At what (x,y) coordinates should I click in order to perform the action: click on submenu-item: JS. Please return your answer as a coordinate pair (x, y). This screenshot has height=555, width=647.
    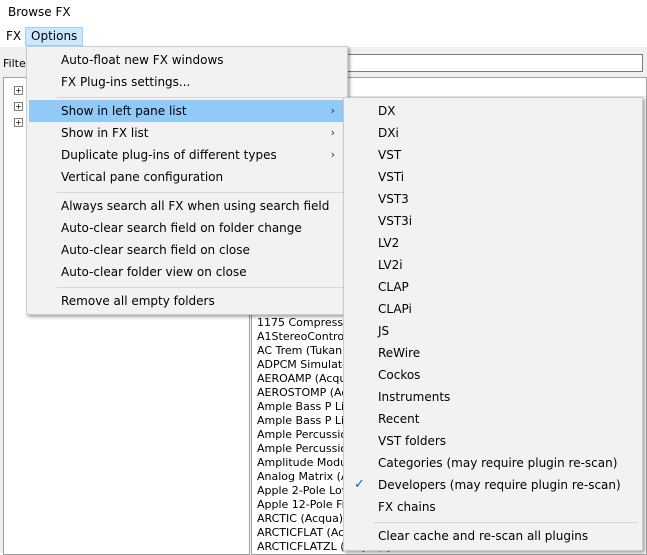
    Looking at the image, I should click on (493, 331).